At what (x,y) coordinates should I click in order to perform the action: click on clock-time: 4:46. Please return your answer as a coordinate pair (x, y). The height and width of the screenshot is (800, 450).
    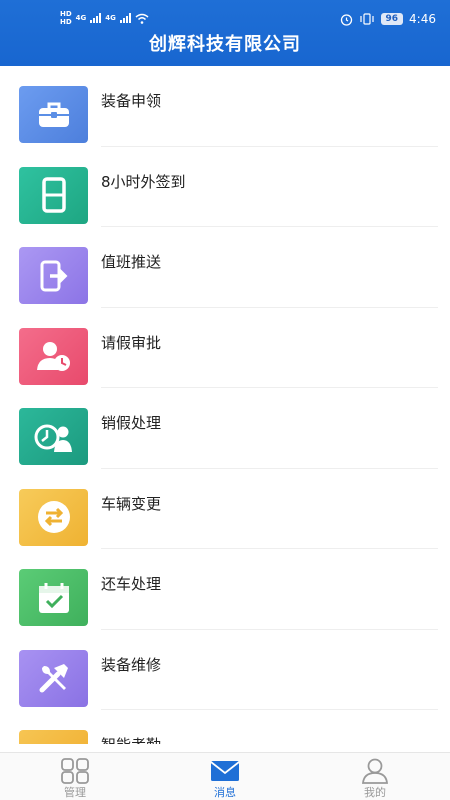
    Looking at the image, I should click on (422, 19).